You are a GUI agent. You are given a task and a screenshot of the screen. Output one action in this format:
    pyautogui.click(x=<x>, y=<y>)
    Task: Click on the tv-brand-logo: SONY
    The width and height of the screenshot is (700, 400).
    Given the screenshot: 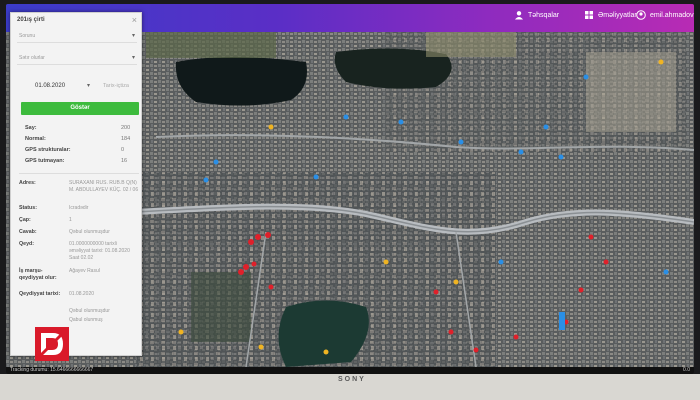 What is the action you would take?
    pyautogui.click(x=352, y=379)
    